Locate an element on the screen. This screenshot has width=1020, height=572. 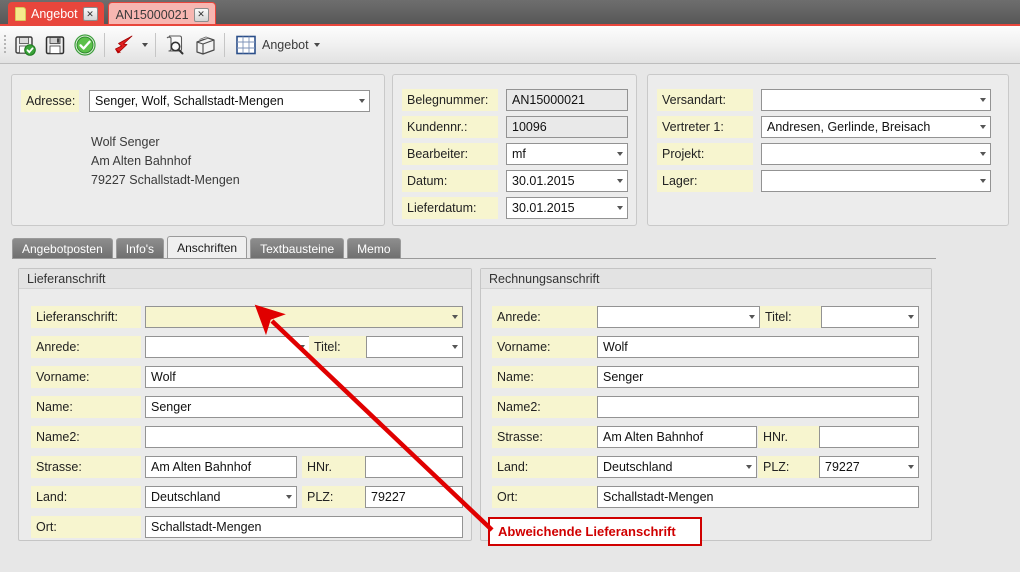
floppy-check-icon is located at coordinates (25, 45).